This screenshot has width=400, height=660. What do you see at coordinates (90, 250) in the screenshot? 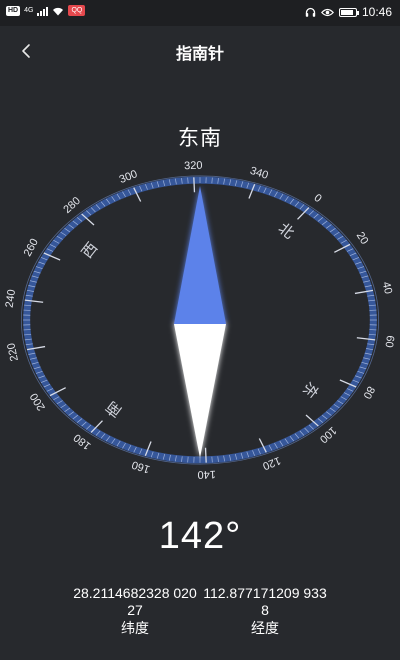
I see `cardinal-label-west: 西` at bounding box center [90, 250].